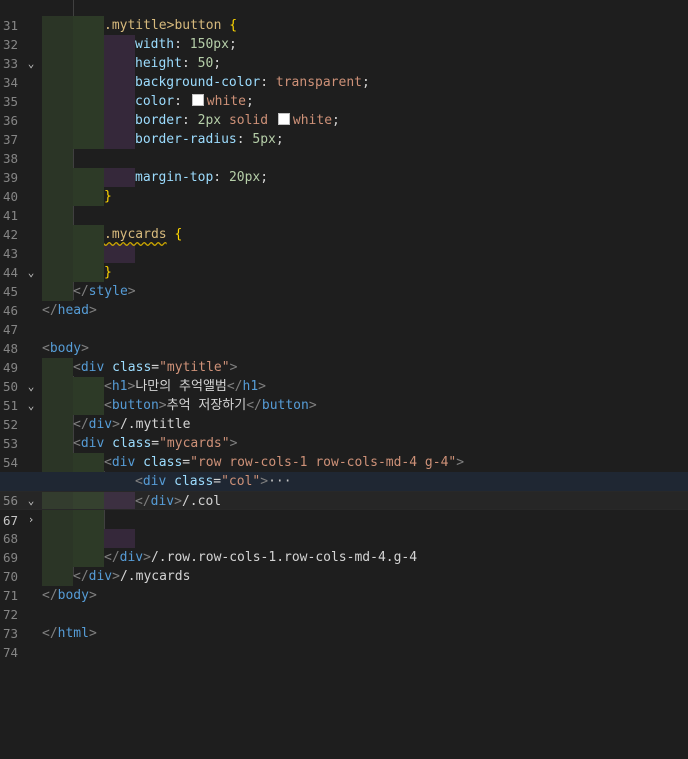 This screenshot has height=759, width=688. I want to click on code-line: 41 }, so click(344, 205).